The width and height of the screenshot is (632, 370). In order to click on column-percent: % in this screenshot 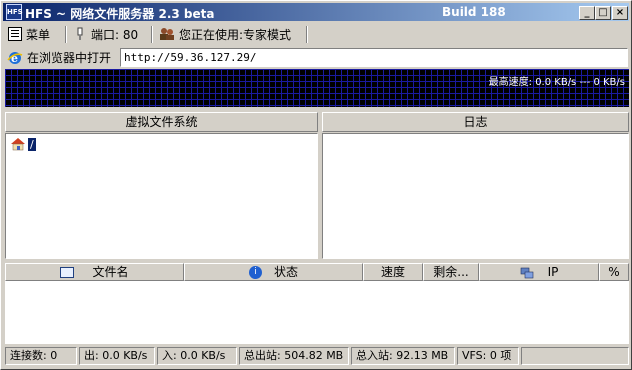, I will do `click(614, 272)`.